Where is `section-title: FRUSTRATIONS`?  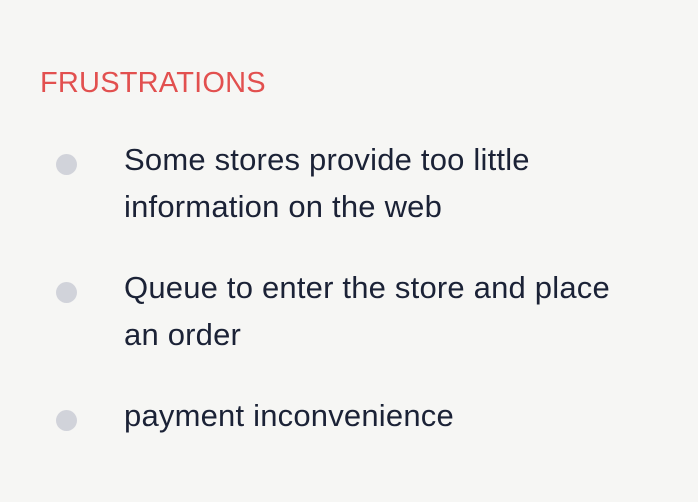
section-title: FRUSTRATIONS is located at coordinates (153, 83).